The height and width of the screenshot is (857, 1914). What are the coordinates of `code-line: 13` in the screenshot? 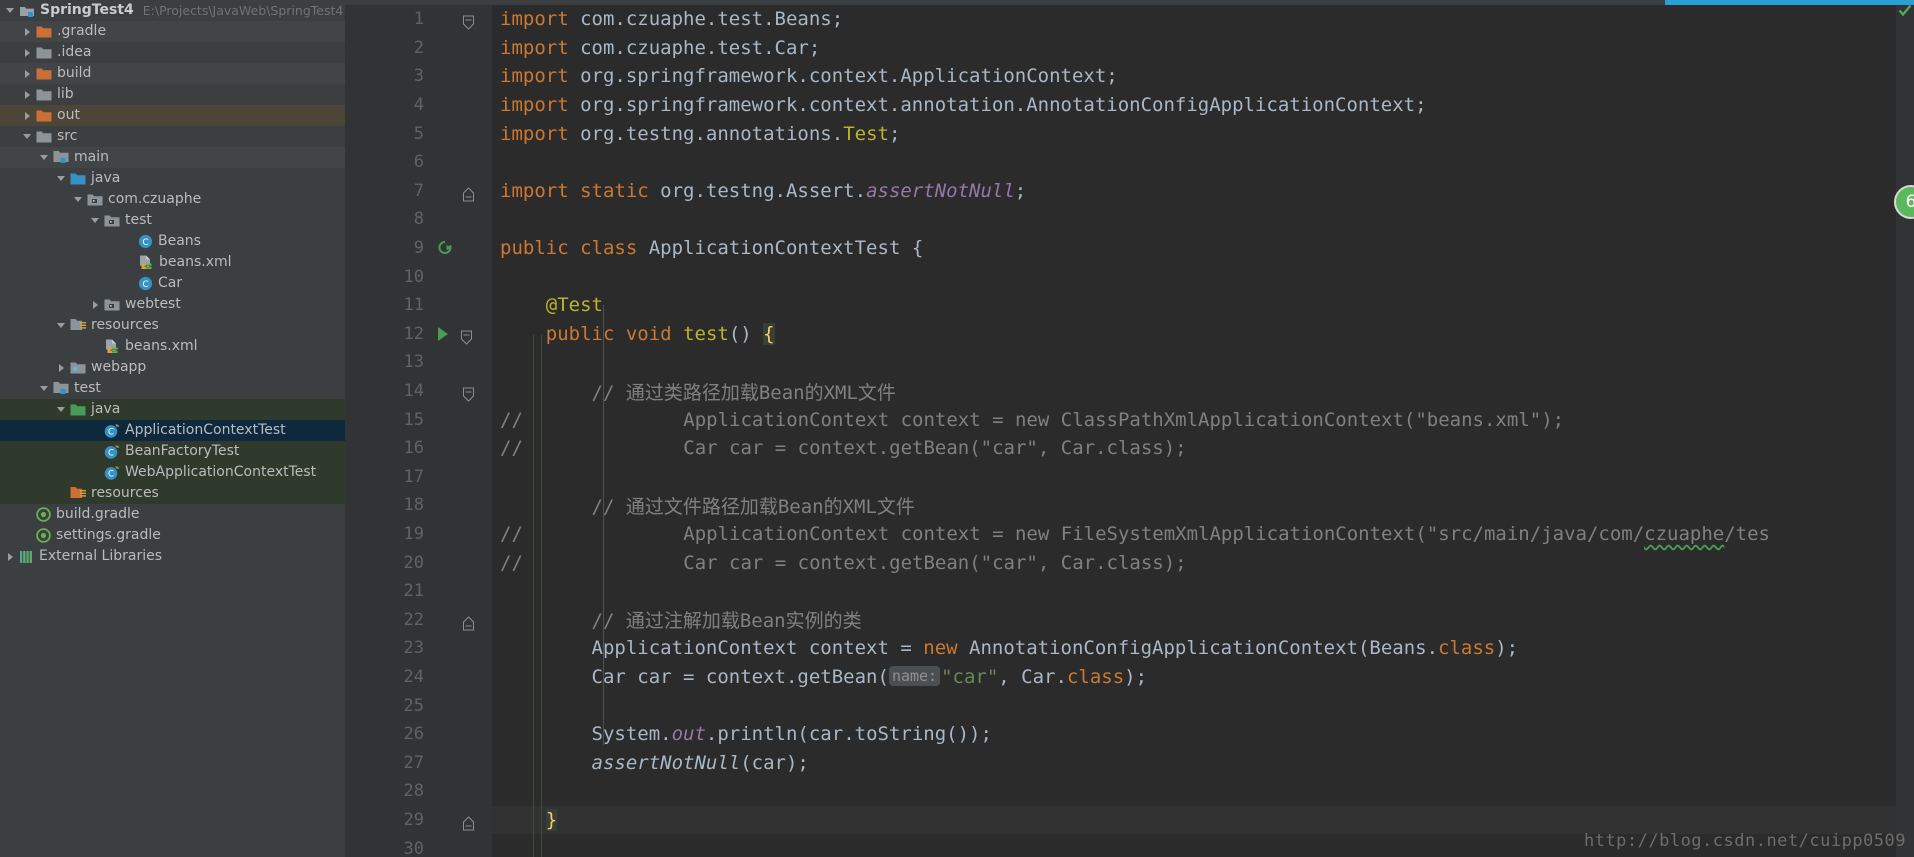 It's located at (1129, 362).